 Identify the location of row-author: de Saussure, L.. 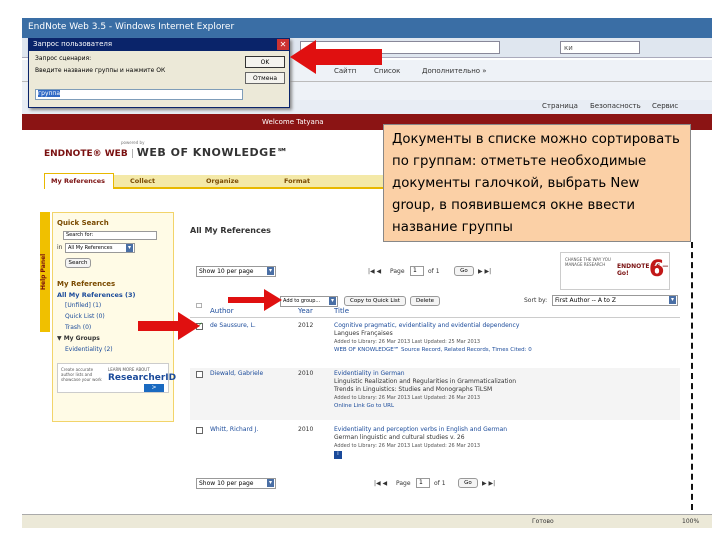
(233, 325).